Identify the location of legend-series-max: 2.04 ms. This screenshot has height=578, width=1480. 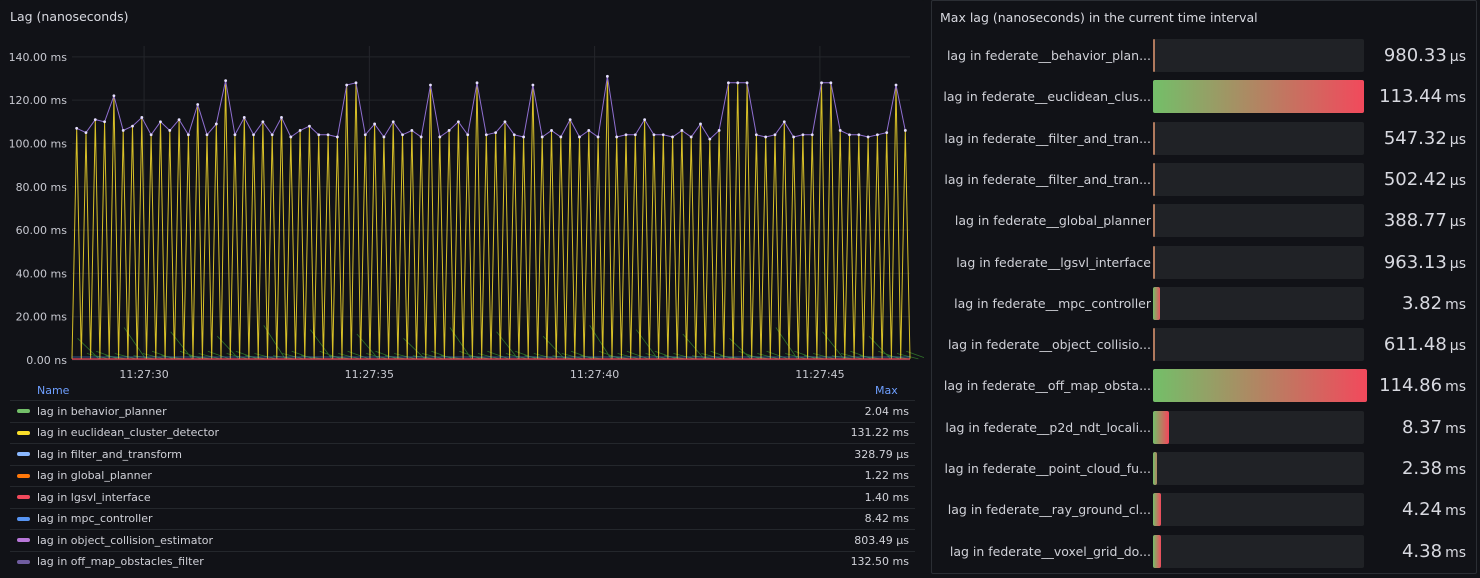
(886, 411).